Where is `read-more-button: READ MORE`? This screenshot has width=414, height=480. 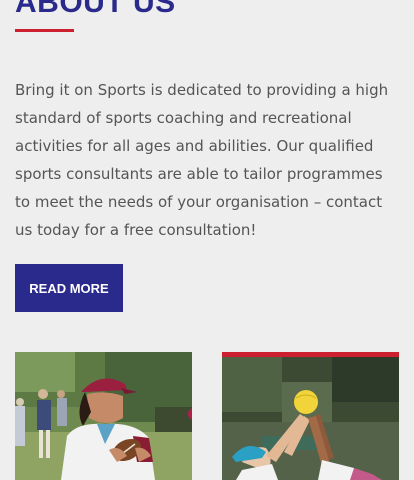 read-more-button: READ MORE is located at coordinates (69, 288).